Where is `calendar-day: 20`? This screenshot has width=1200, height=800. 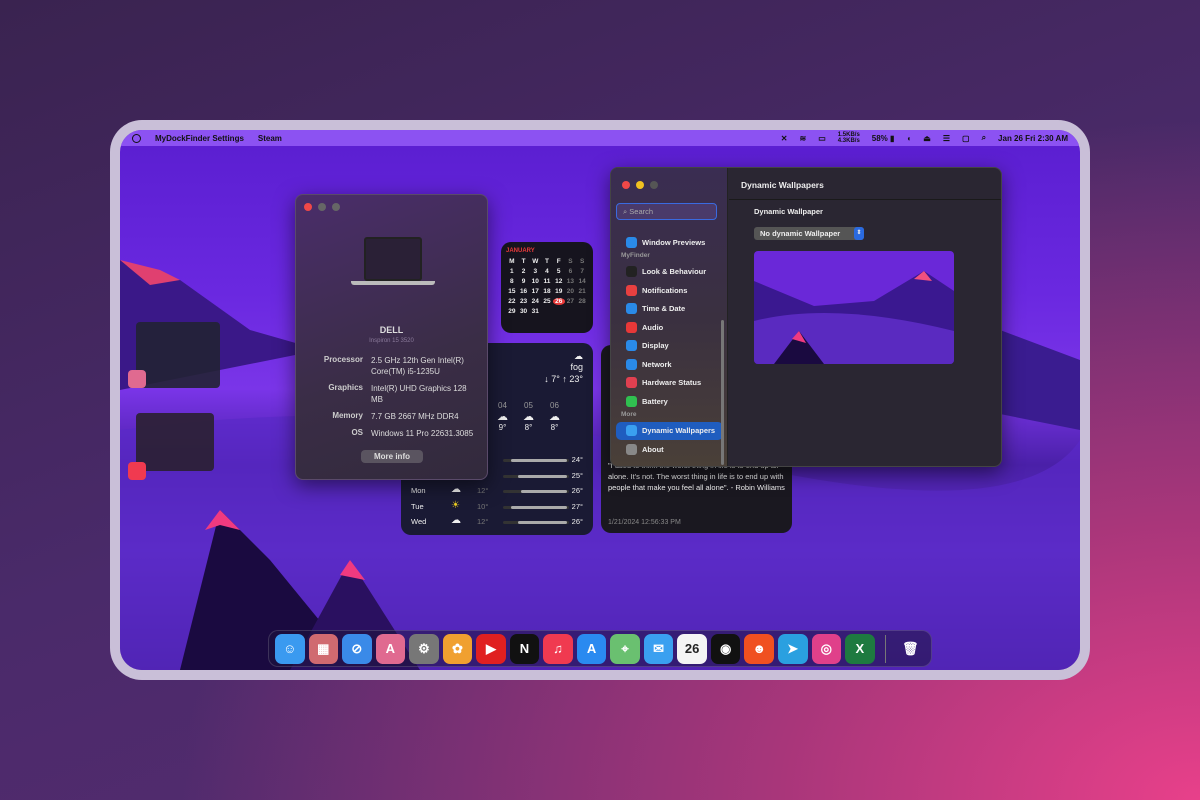
calendar-day: 20 is located at coordinates (571, 291).